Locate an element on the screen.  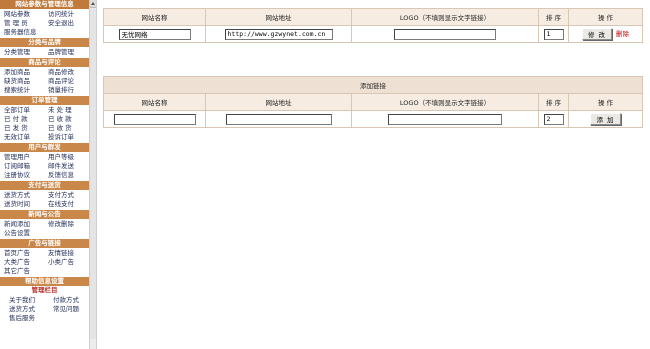
sidebar-item: 关于我们 is located at coordinates (22, 300).